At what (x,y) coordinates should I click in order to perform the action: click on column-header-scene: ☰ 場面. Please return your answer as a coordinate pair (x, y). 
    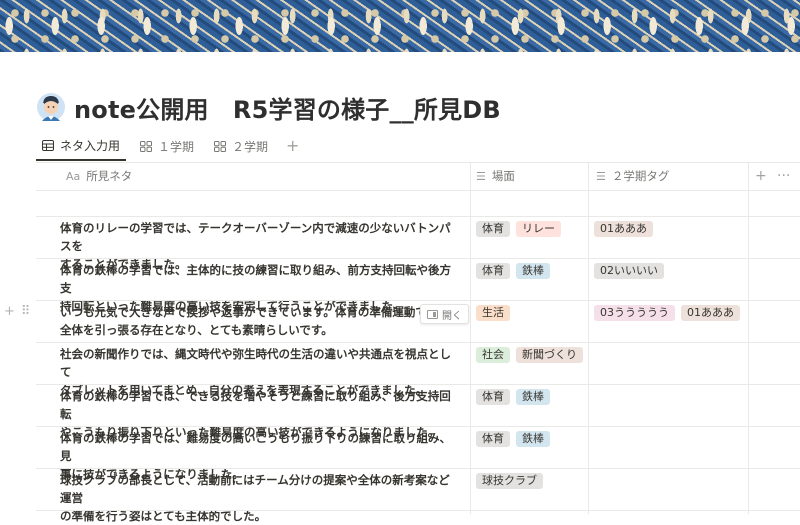
    Looking at the image, I should click on (495, 176).